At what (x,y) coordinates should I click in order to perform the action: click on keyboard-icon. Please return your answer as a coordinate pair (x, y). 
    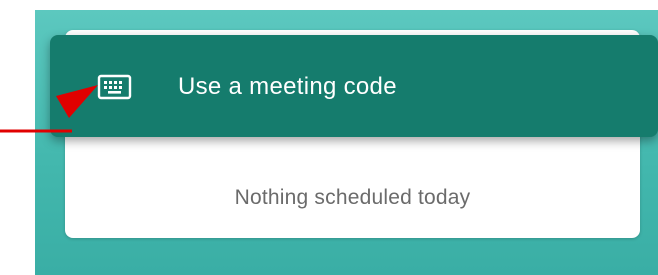
    Looking at the image, I should click on (114, 87).